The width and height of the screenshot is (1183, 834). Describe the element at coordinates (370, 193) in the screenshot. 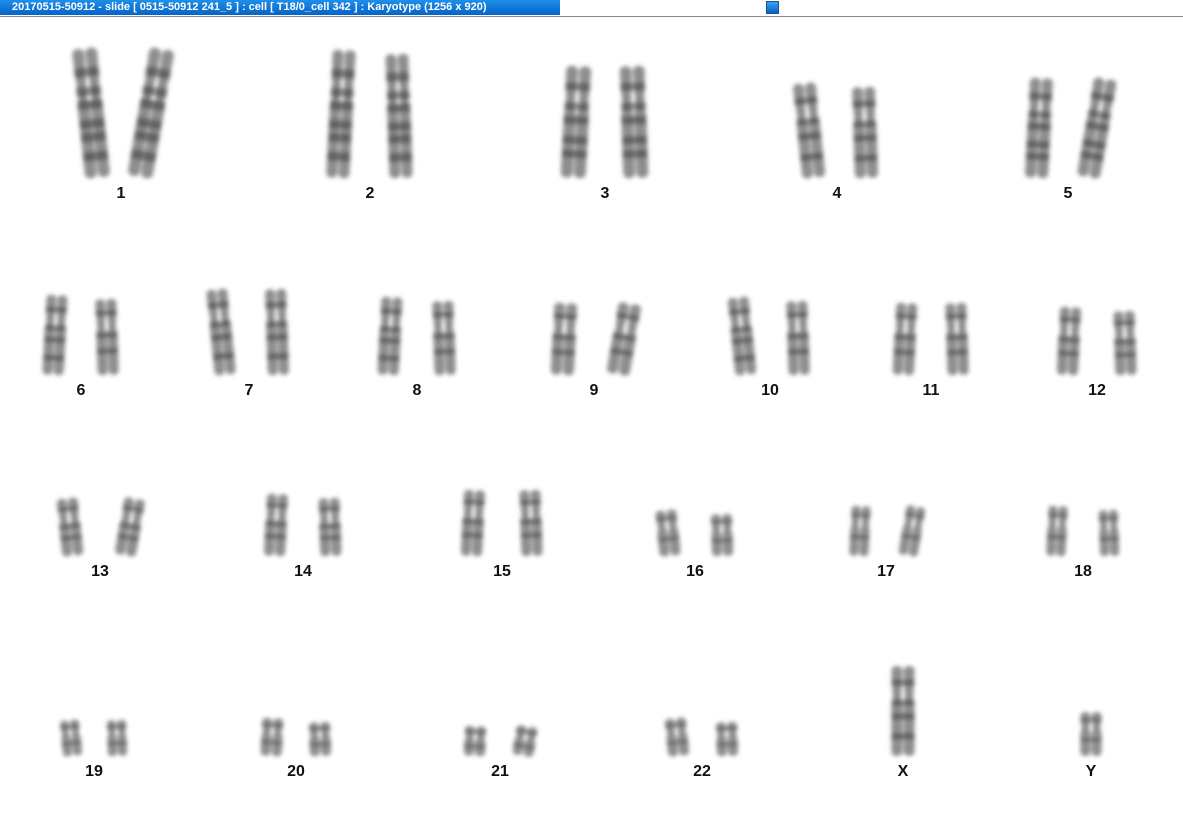

I see `chromosome-label-2: 2` at that location.